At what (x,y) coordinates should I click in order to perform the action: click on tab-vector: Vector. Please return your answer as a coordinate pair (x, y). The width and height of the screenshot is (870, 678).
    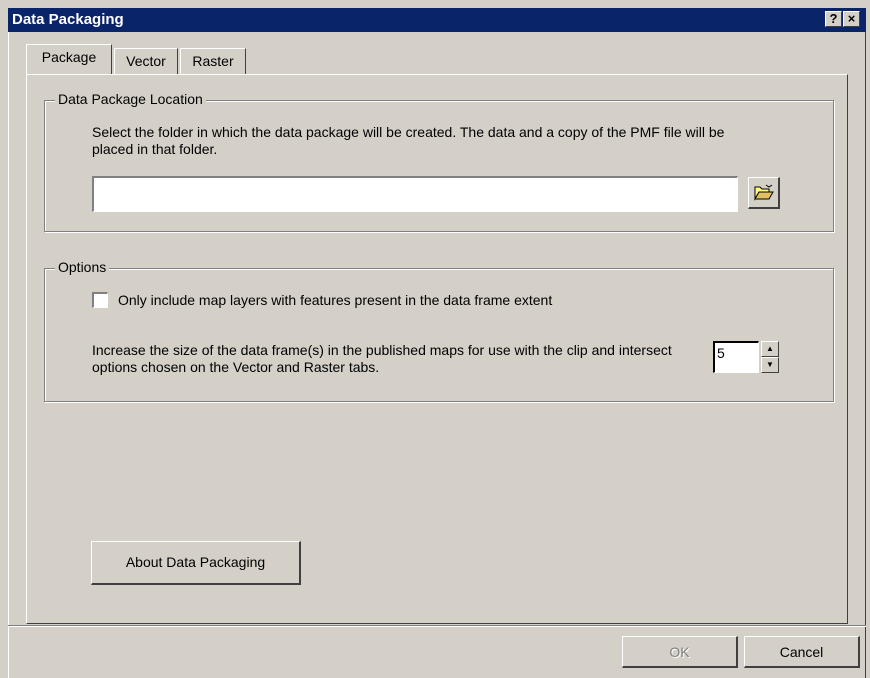
    Looking at the image, I should click on (146, 61).